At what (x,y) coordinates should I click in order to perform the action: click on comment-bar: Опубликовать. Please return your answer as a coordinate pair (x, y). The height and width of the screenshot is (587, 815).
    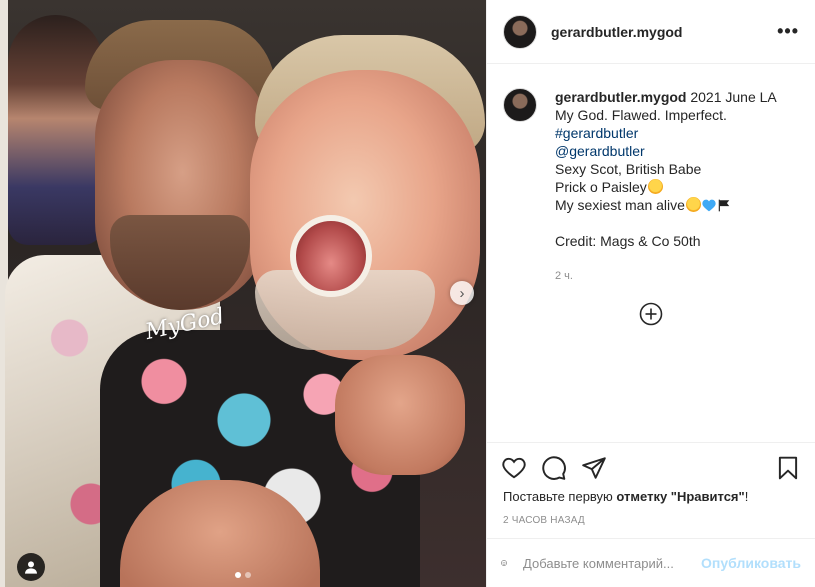
    Looking at the image, I should click on (651, 562).